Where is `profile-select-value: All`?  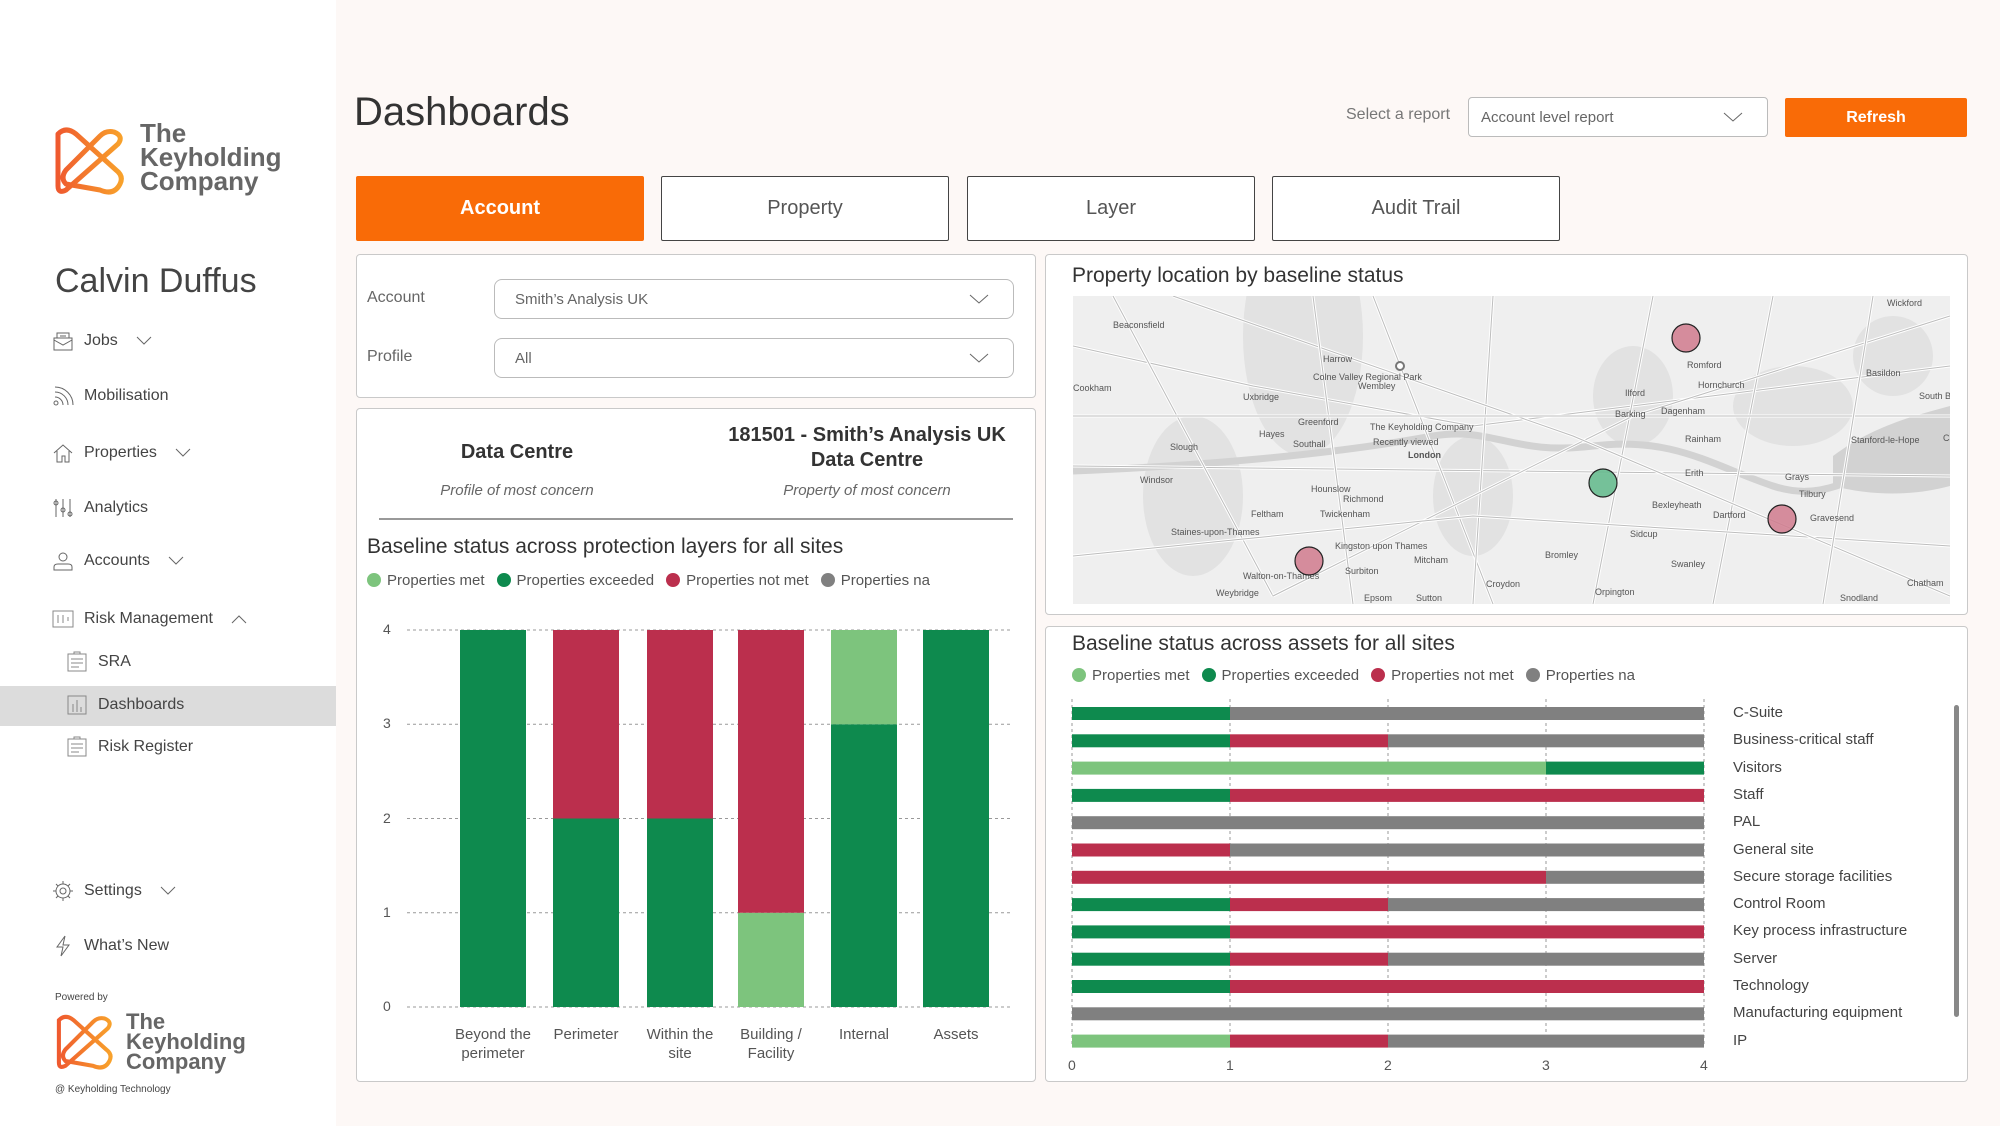
profile-select-value: All is located at coordinates (523, 358).